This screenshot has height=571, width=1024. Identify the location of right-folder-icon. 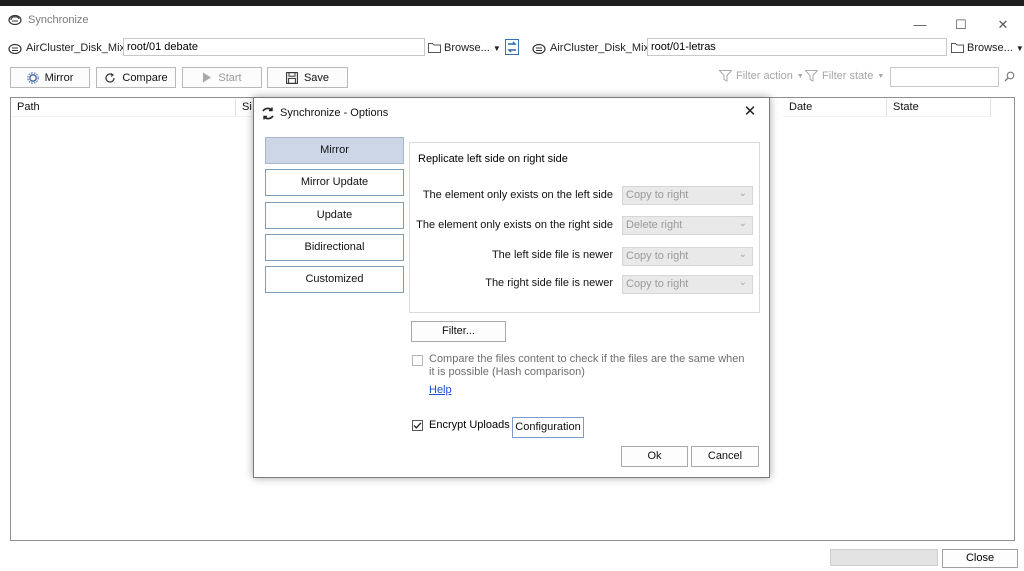
(957, 48).